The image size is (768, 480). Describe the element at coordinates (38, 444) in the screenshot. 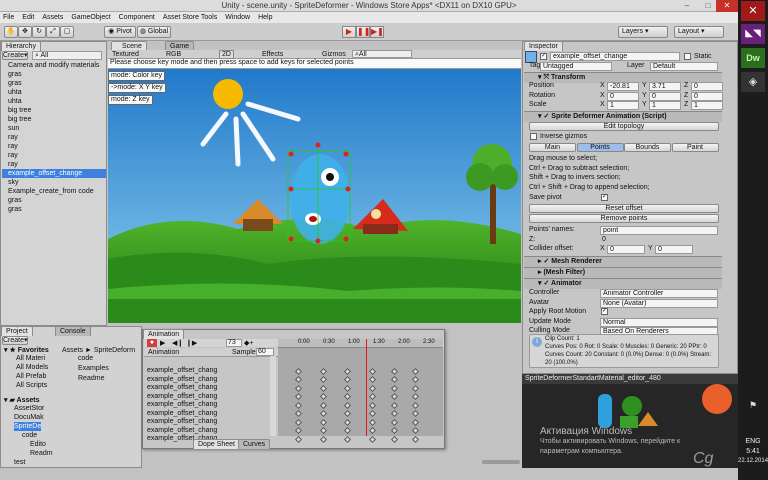

I see `assets-tree-item: Edito` at that location.